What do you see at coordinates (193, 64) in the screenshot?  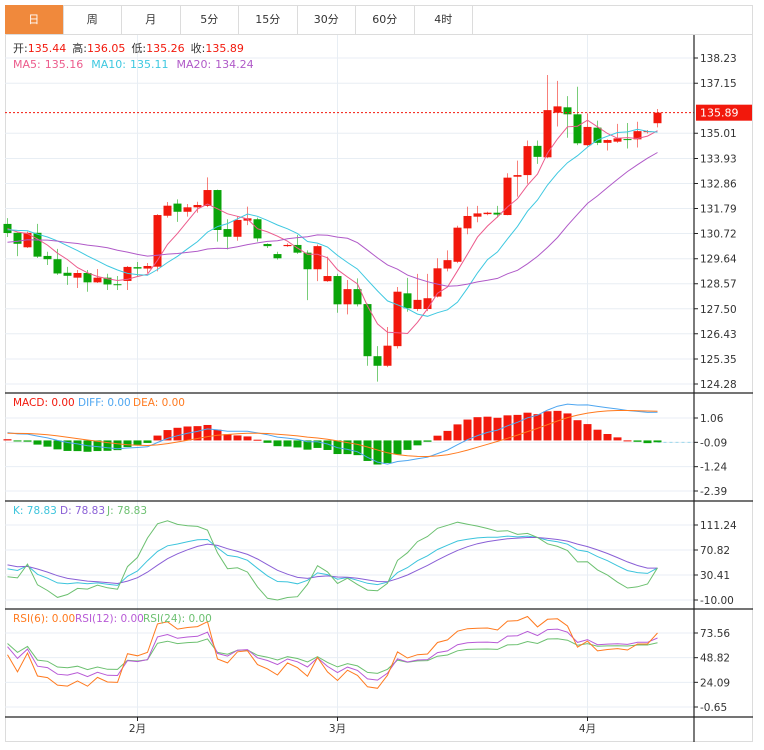 I see `ma20-label: MA20:` at bounding box center [193, 64].